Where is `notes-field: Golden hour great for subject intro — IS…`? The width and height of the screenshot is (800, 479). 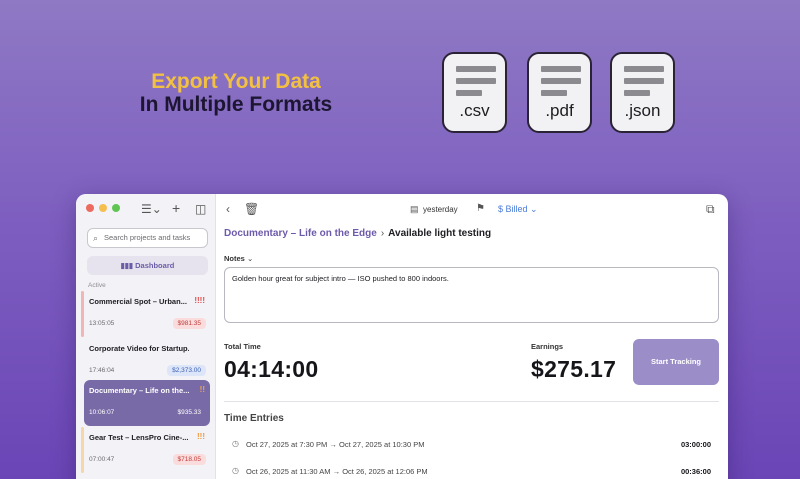 notes-field: Golden hour great for subject intro — IS… is located at coordinates (471, 295).